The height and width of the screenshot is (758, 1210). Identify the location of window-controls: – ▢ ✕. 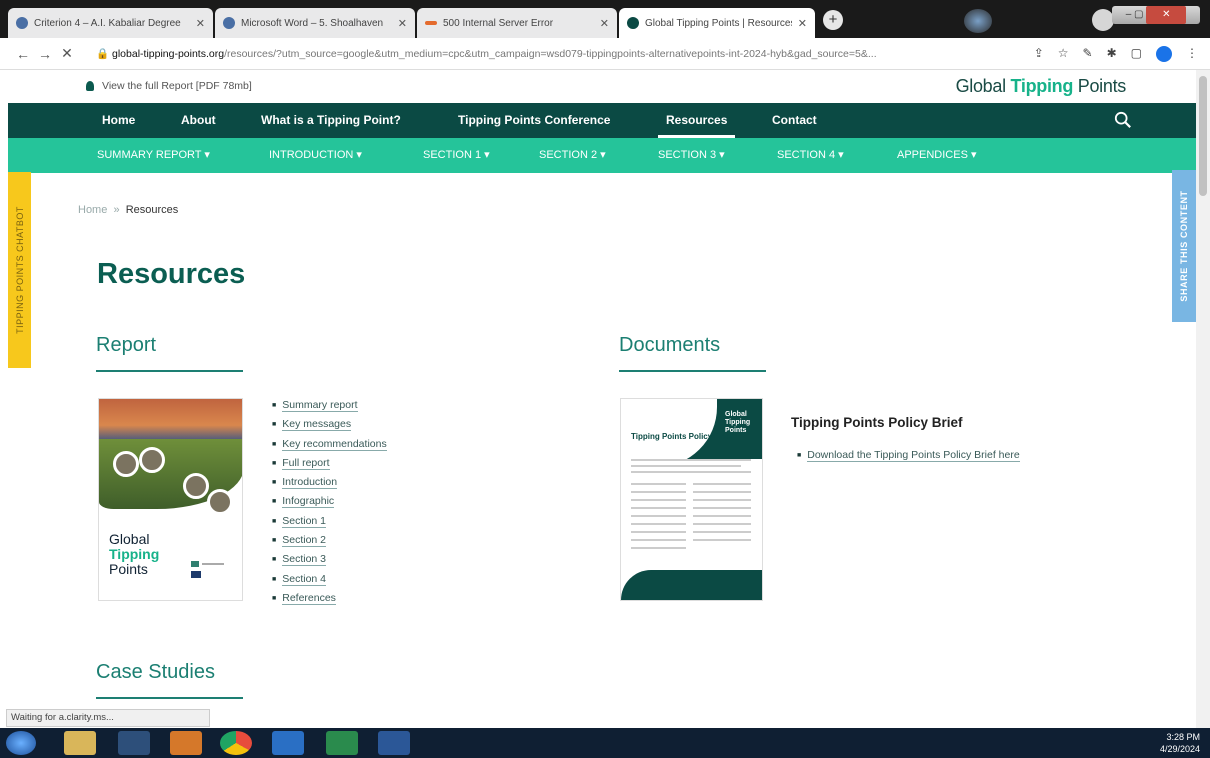
(1156, 15).